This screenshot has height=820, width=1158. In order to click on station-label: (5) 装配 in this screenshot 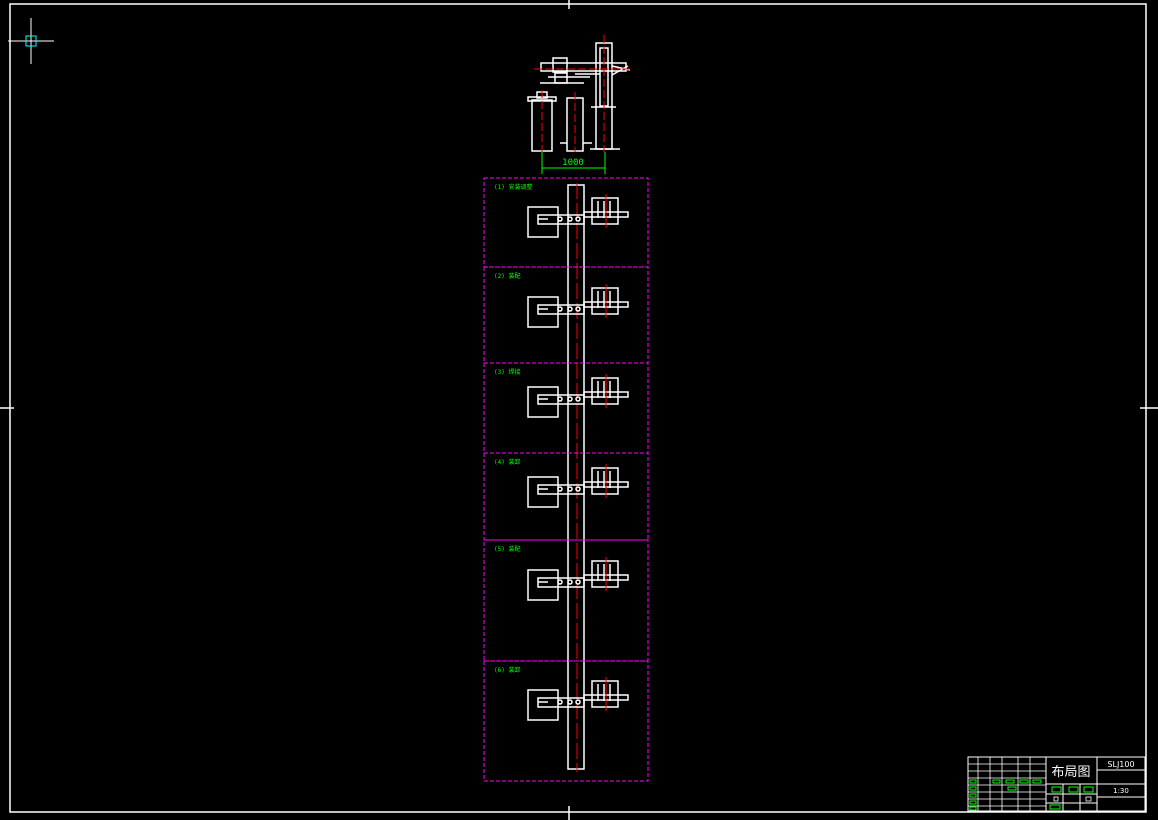, I will do `click(507, 549)`.